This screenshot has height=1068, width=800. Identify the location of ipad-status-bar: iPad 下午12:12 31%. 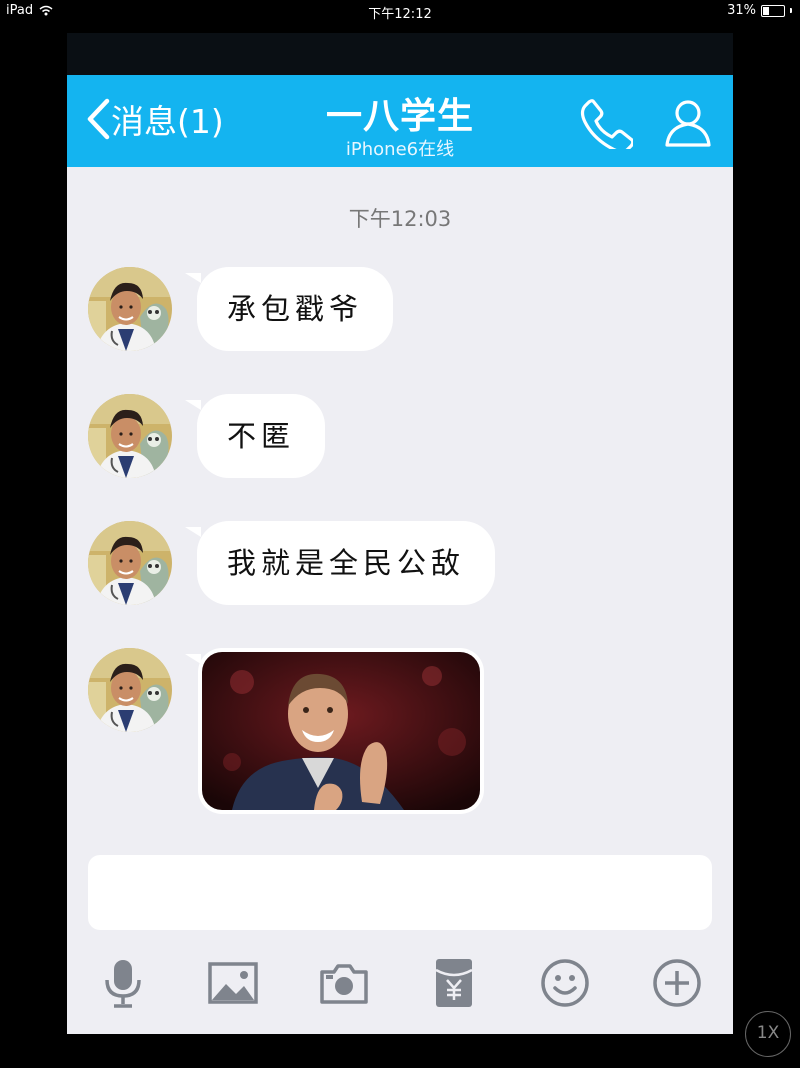
(400, 12).